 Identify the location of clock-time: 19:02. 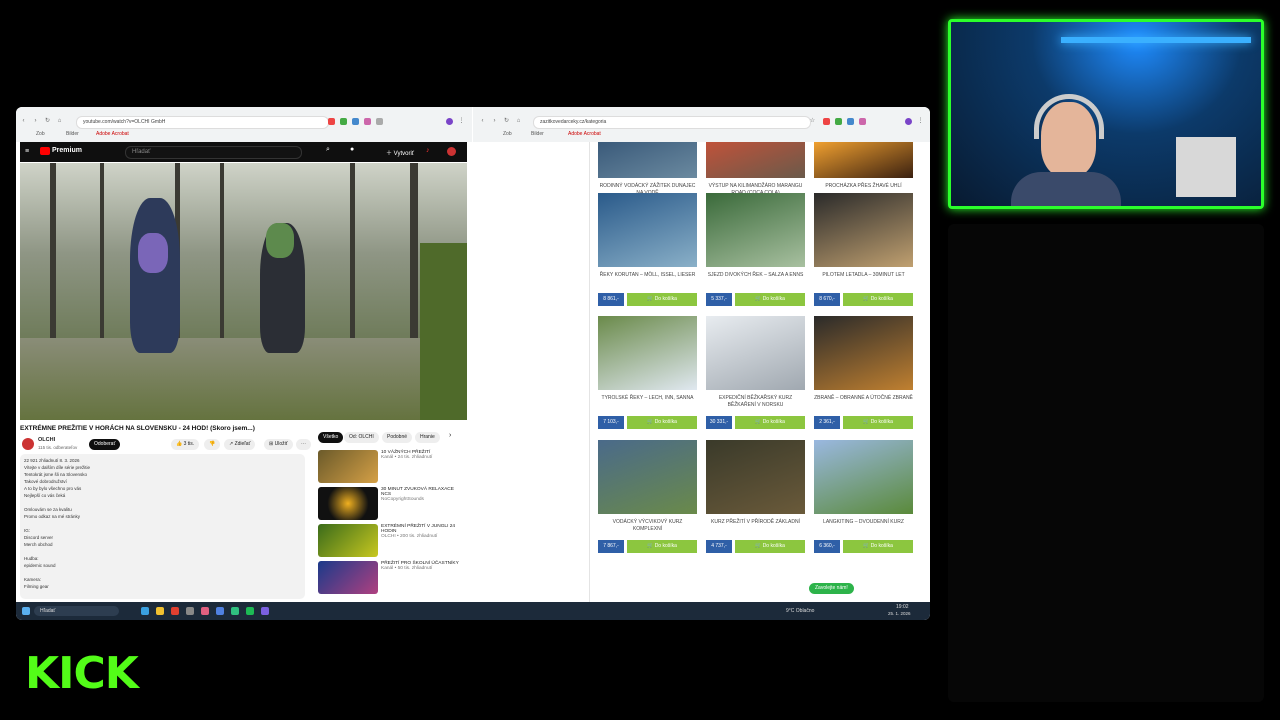
(902, 607).